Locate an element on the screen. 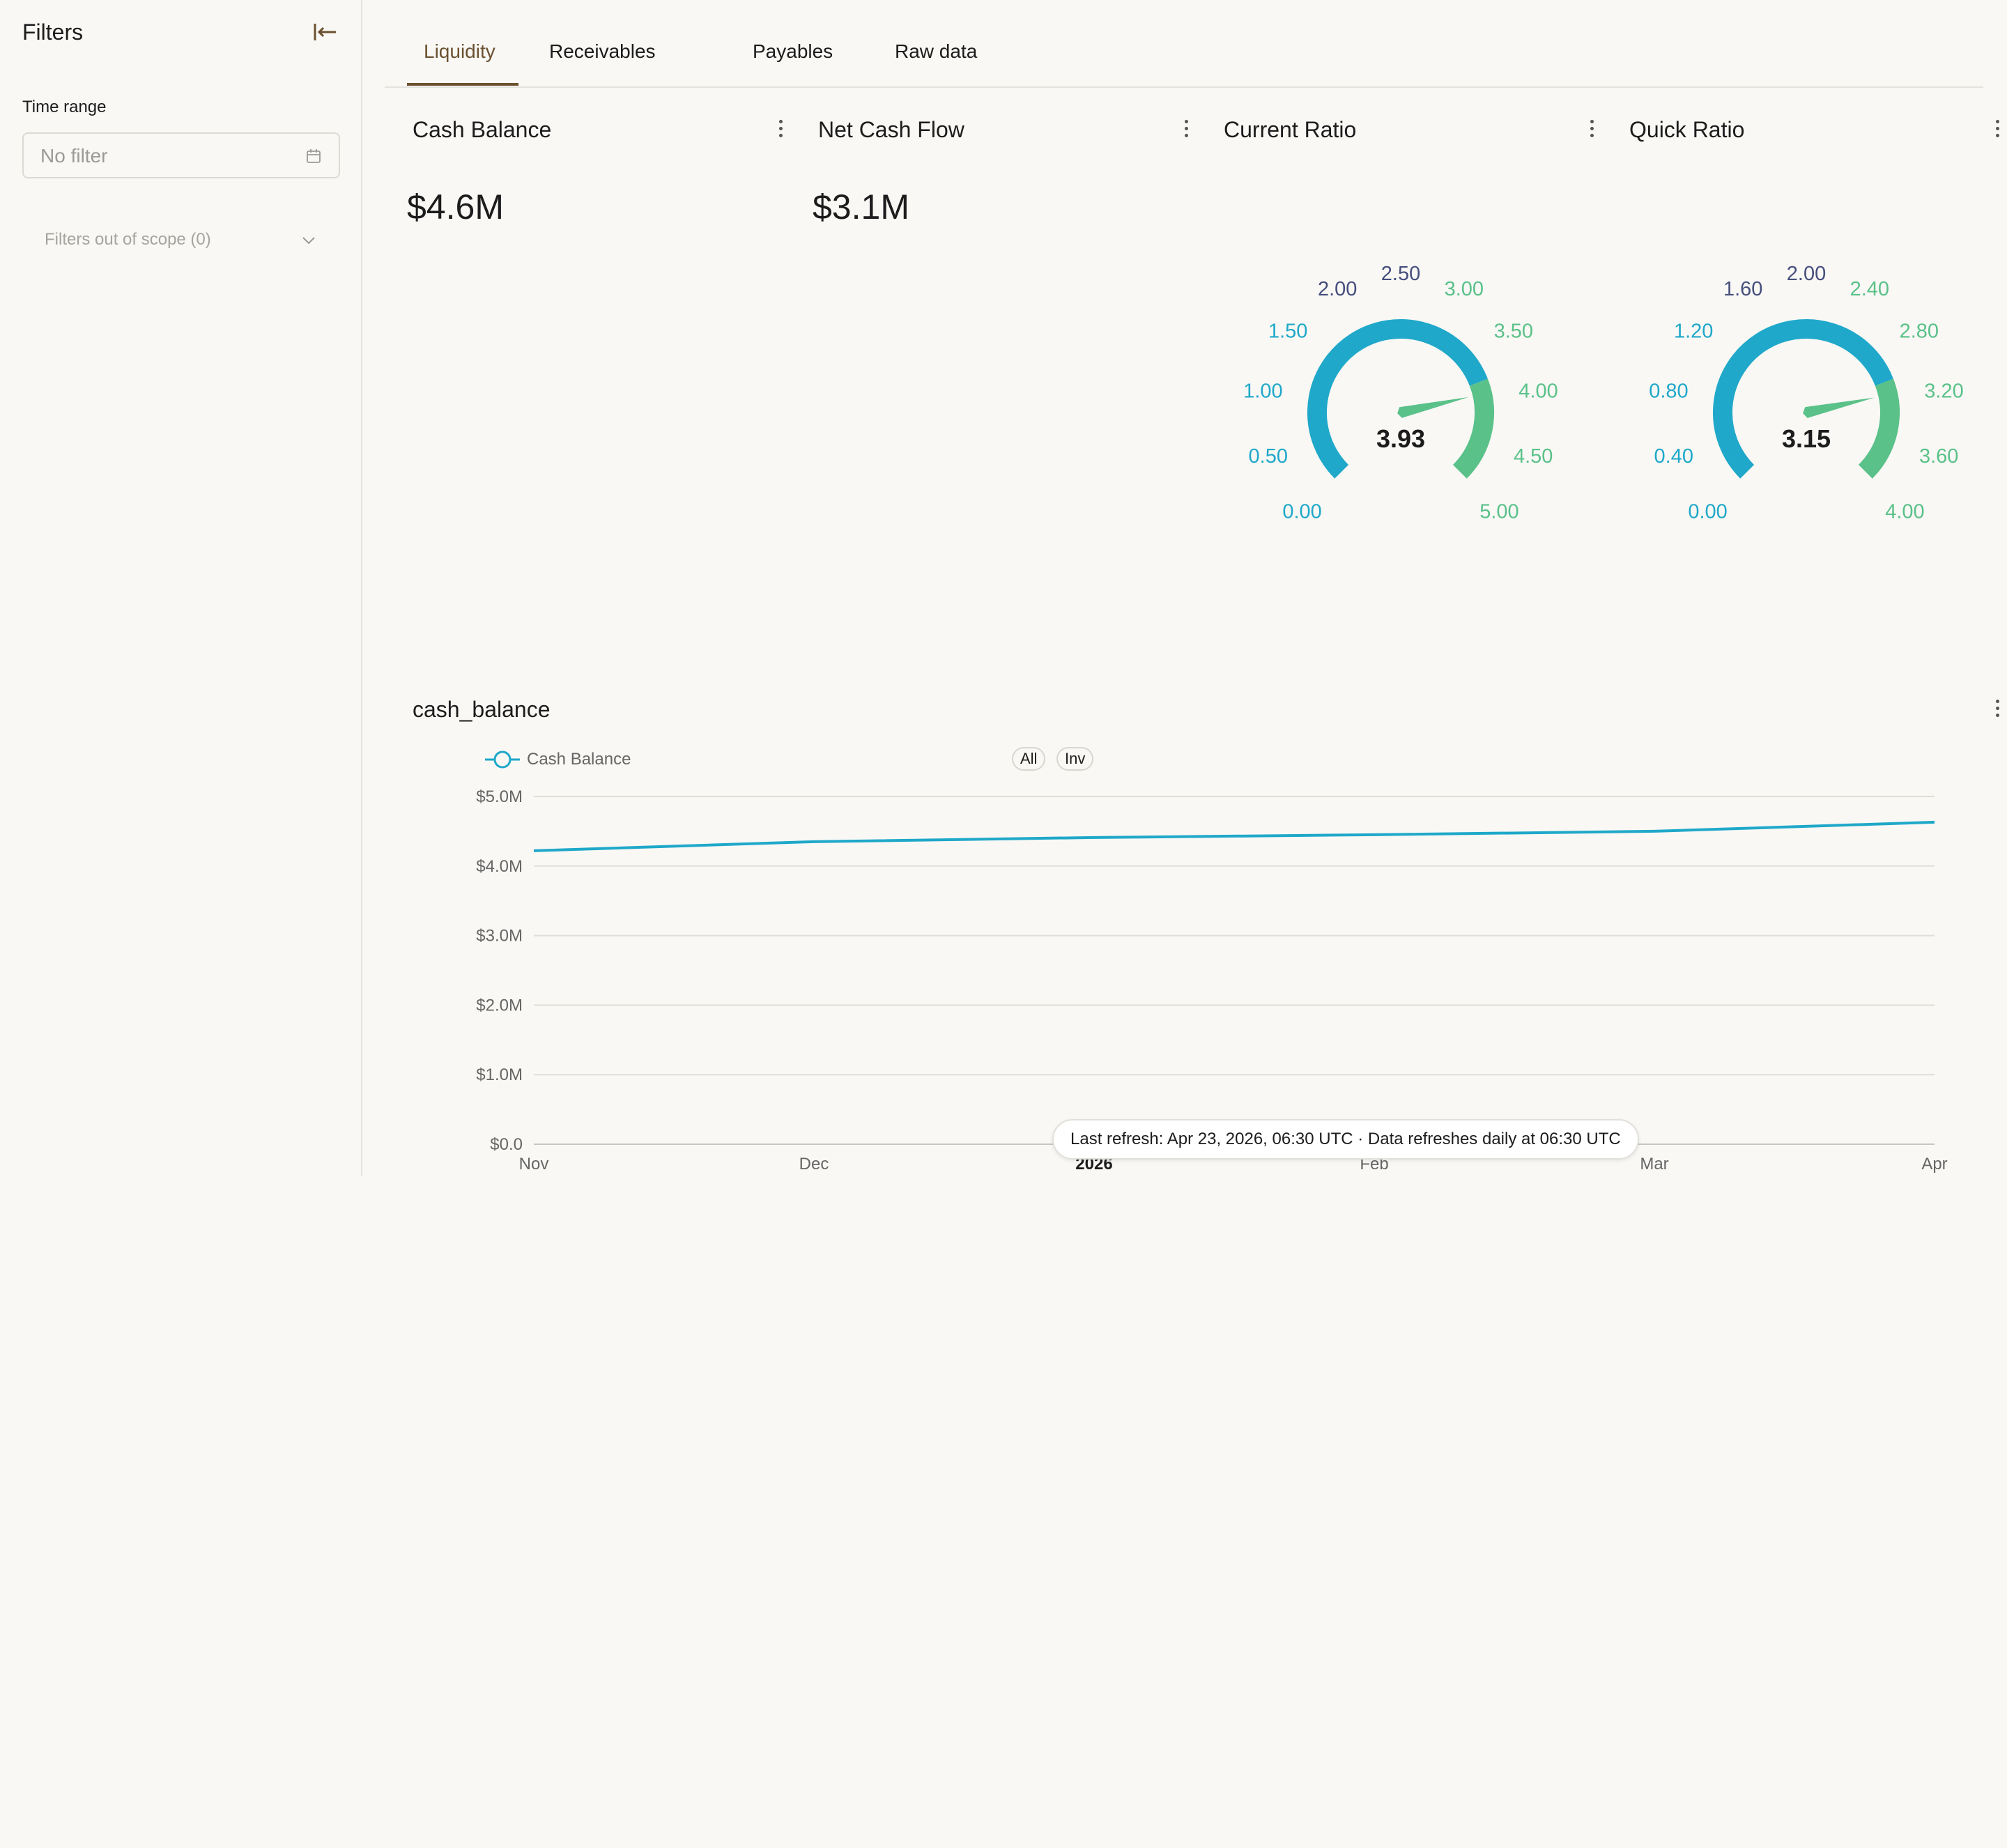 The height and width of the screenshot is (1848, 2007). quick-ratio-gauge-tick-label: 2.80 is located at coordinates (1919, 331).